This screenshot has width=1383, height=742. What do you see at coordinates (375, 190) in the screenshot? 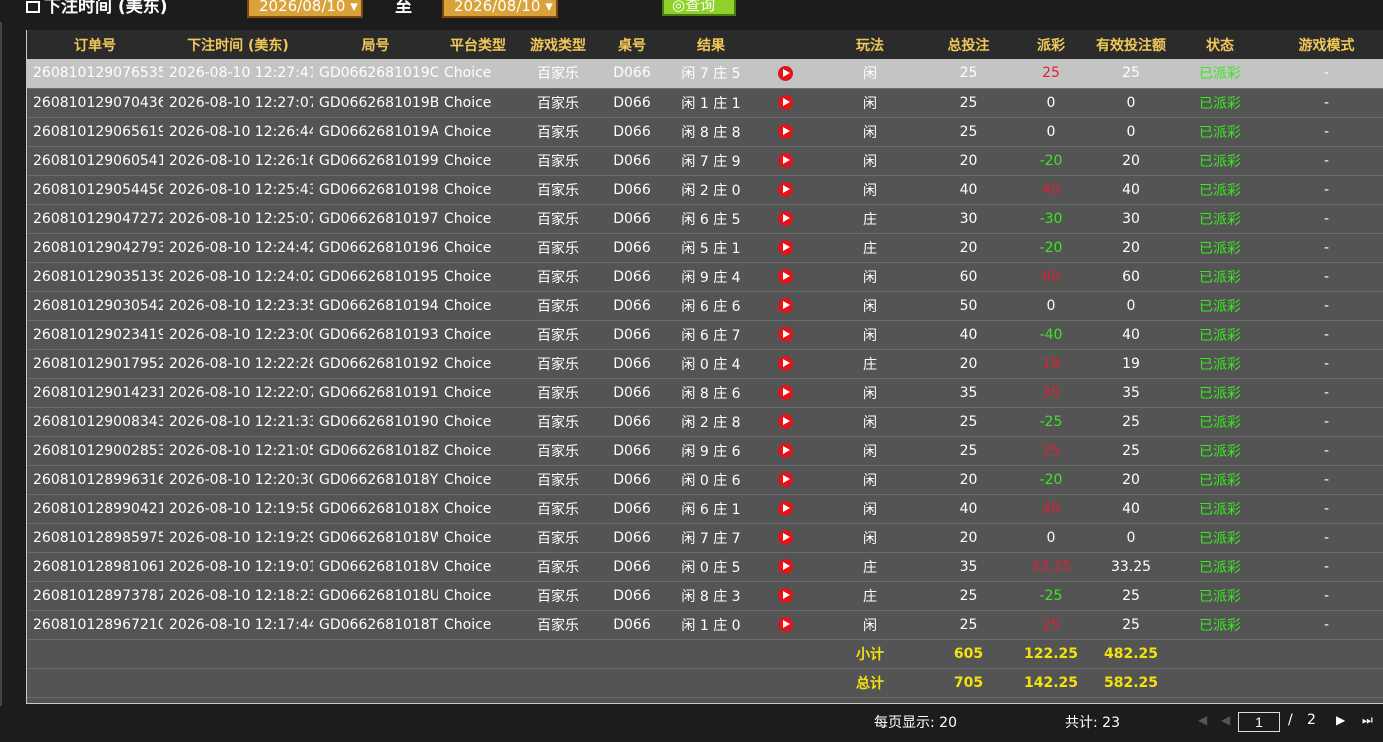
I see `round-id: GD06626810198` at bounding box center [375, 190].